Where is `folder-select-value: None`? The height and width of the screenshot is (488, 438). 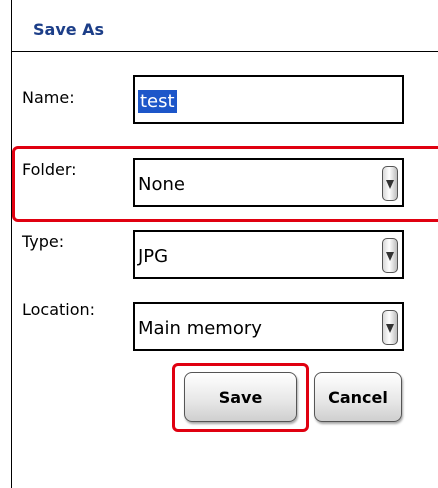 folder-select-value: None is located at coordinates (161, 184).